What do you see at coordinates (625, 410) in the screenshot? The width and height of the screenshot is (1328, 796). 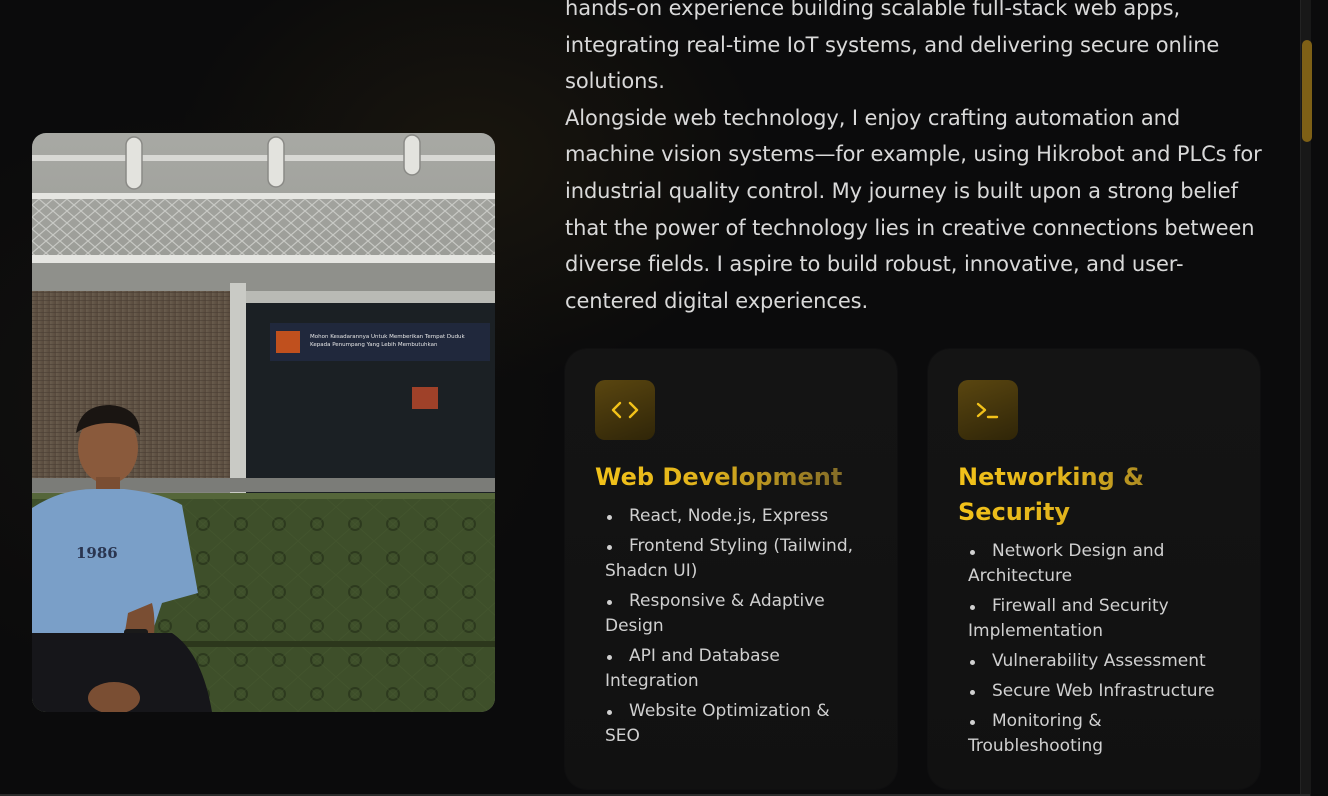 I see `code-brackets-icon` at bounding box center [625, 410].